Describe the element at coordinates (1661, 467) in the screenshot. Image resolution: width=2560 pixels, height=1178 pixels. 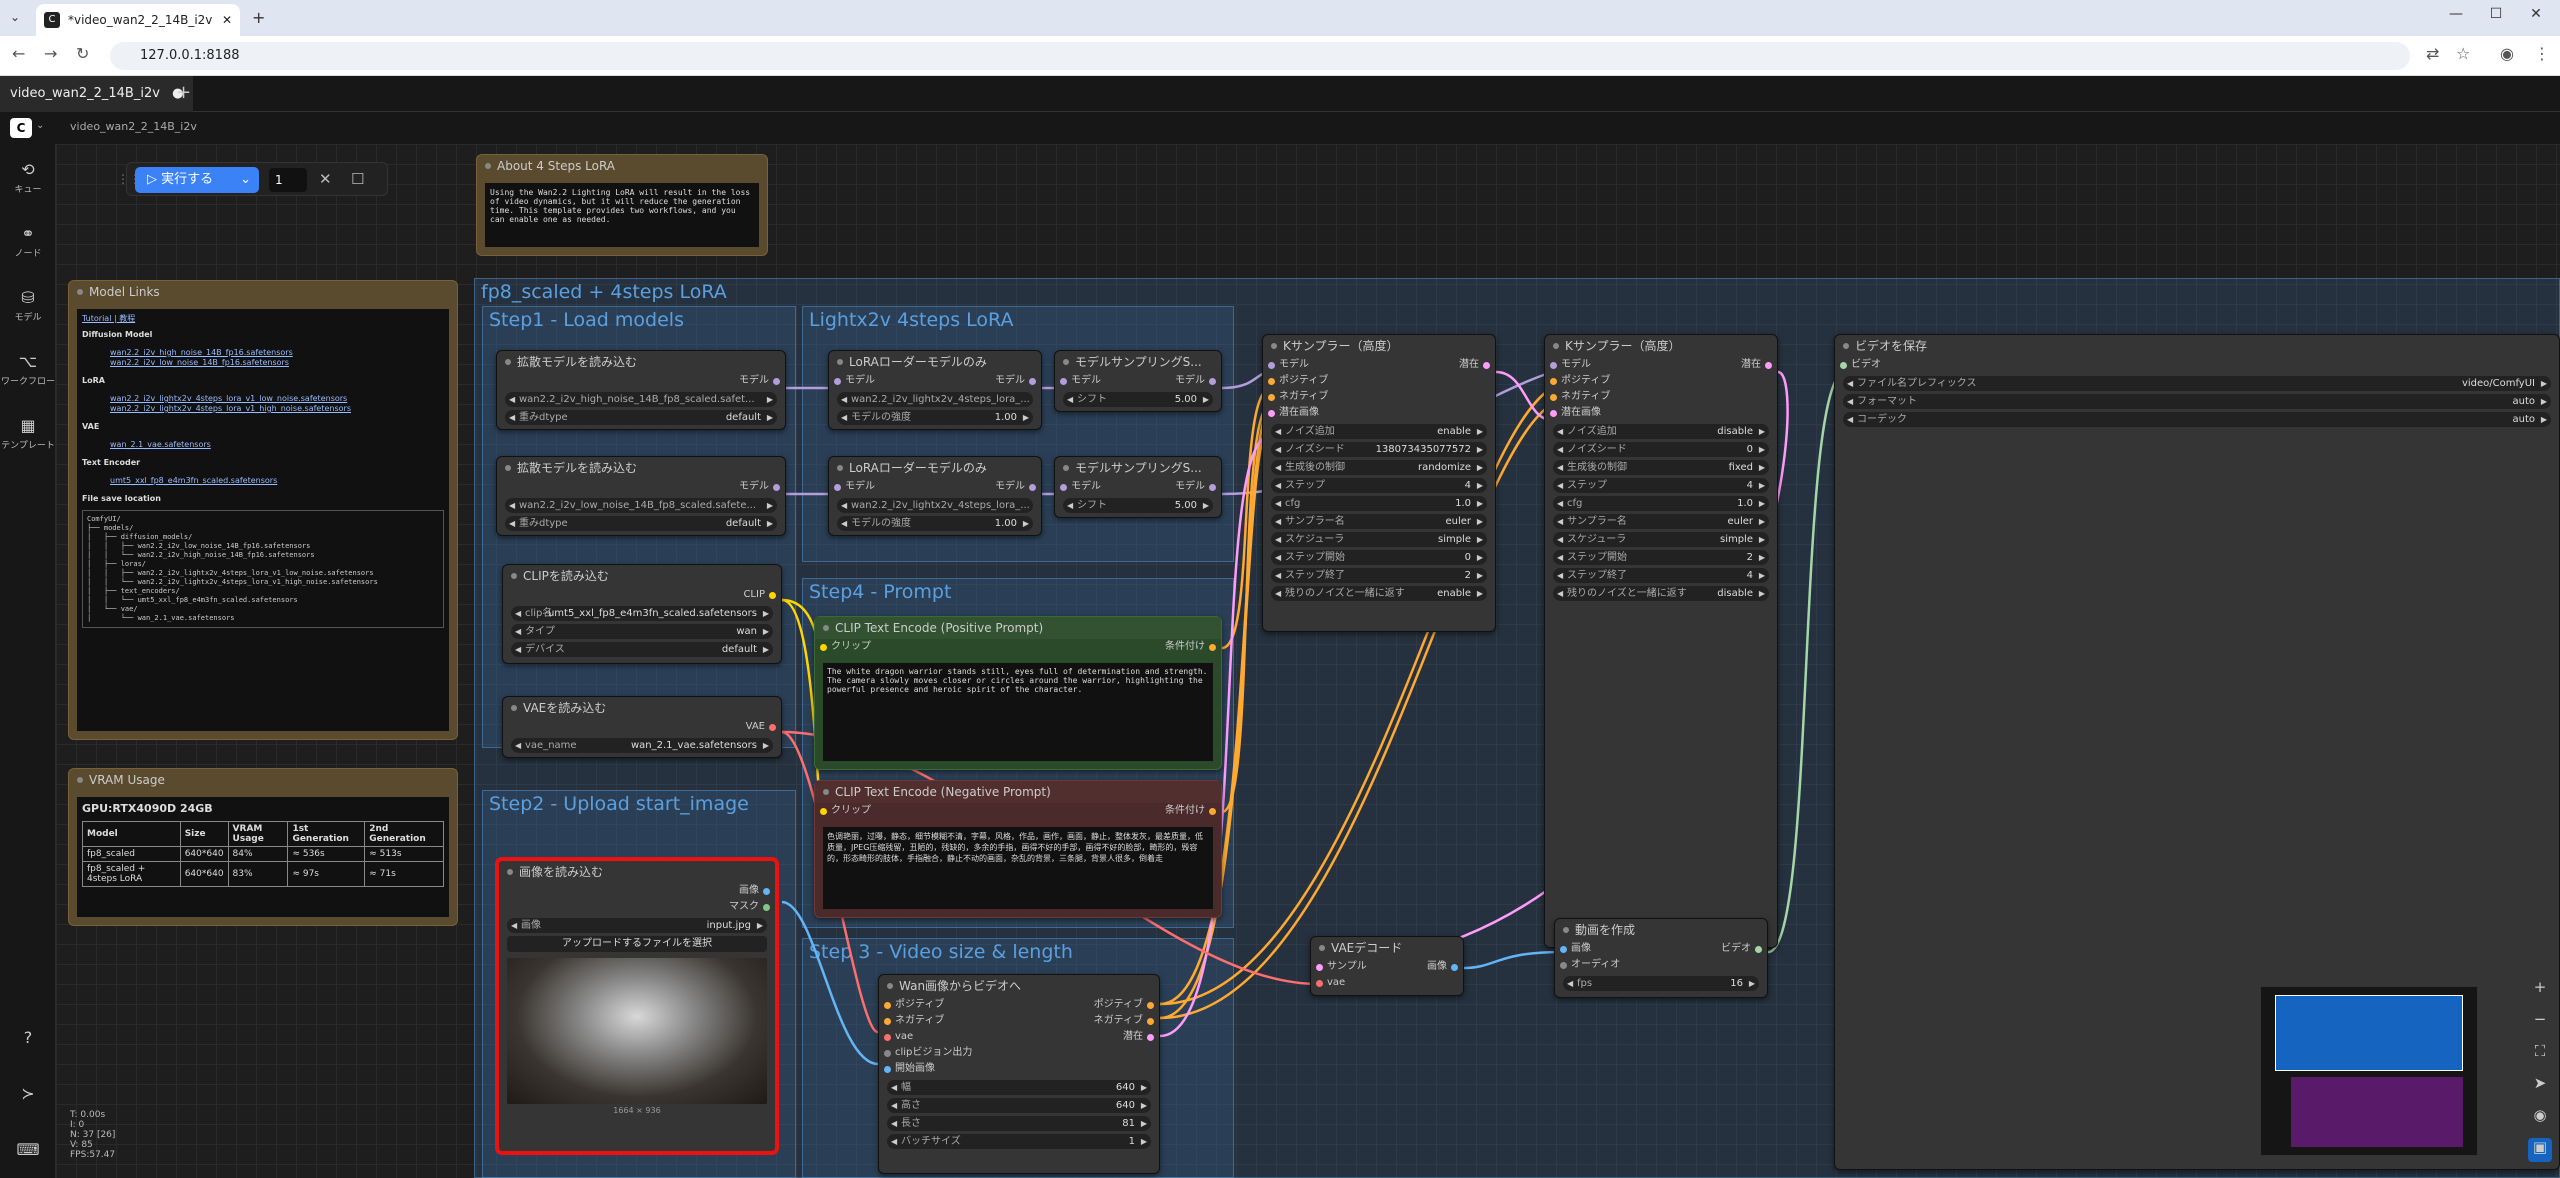
I see `ks2-control: 生成後の制御fixed` at that location.